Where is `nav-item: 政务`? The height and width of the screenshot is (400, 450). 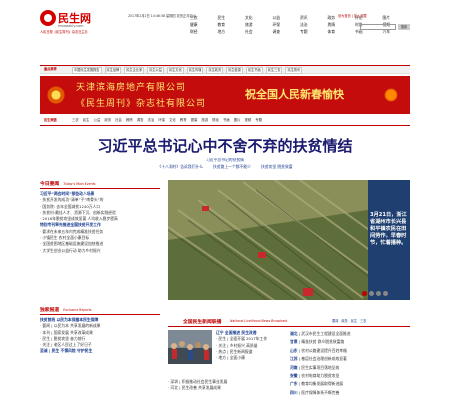
nav-item: 政务 is located at coordinates (342, 18).